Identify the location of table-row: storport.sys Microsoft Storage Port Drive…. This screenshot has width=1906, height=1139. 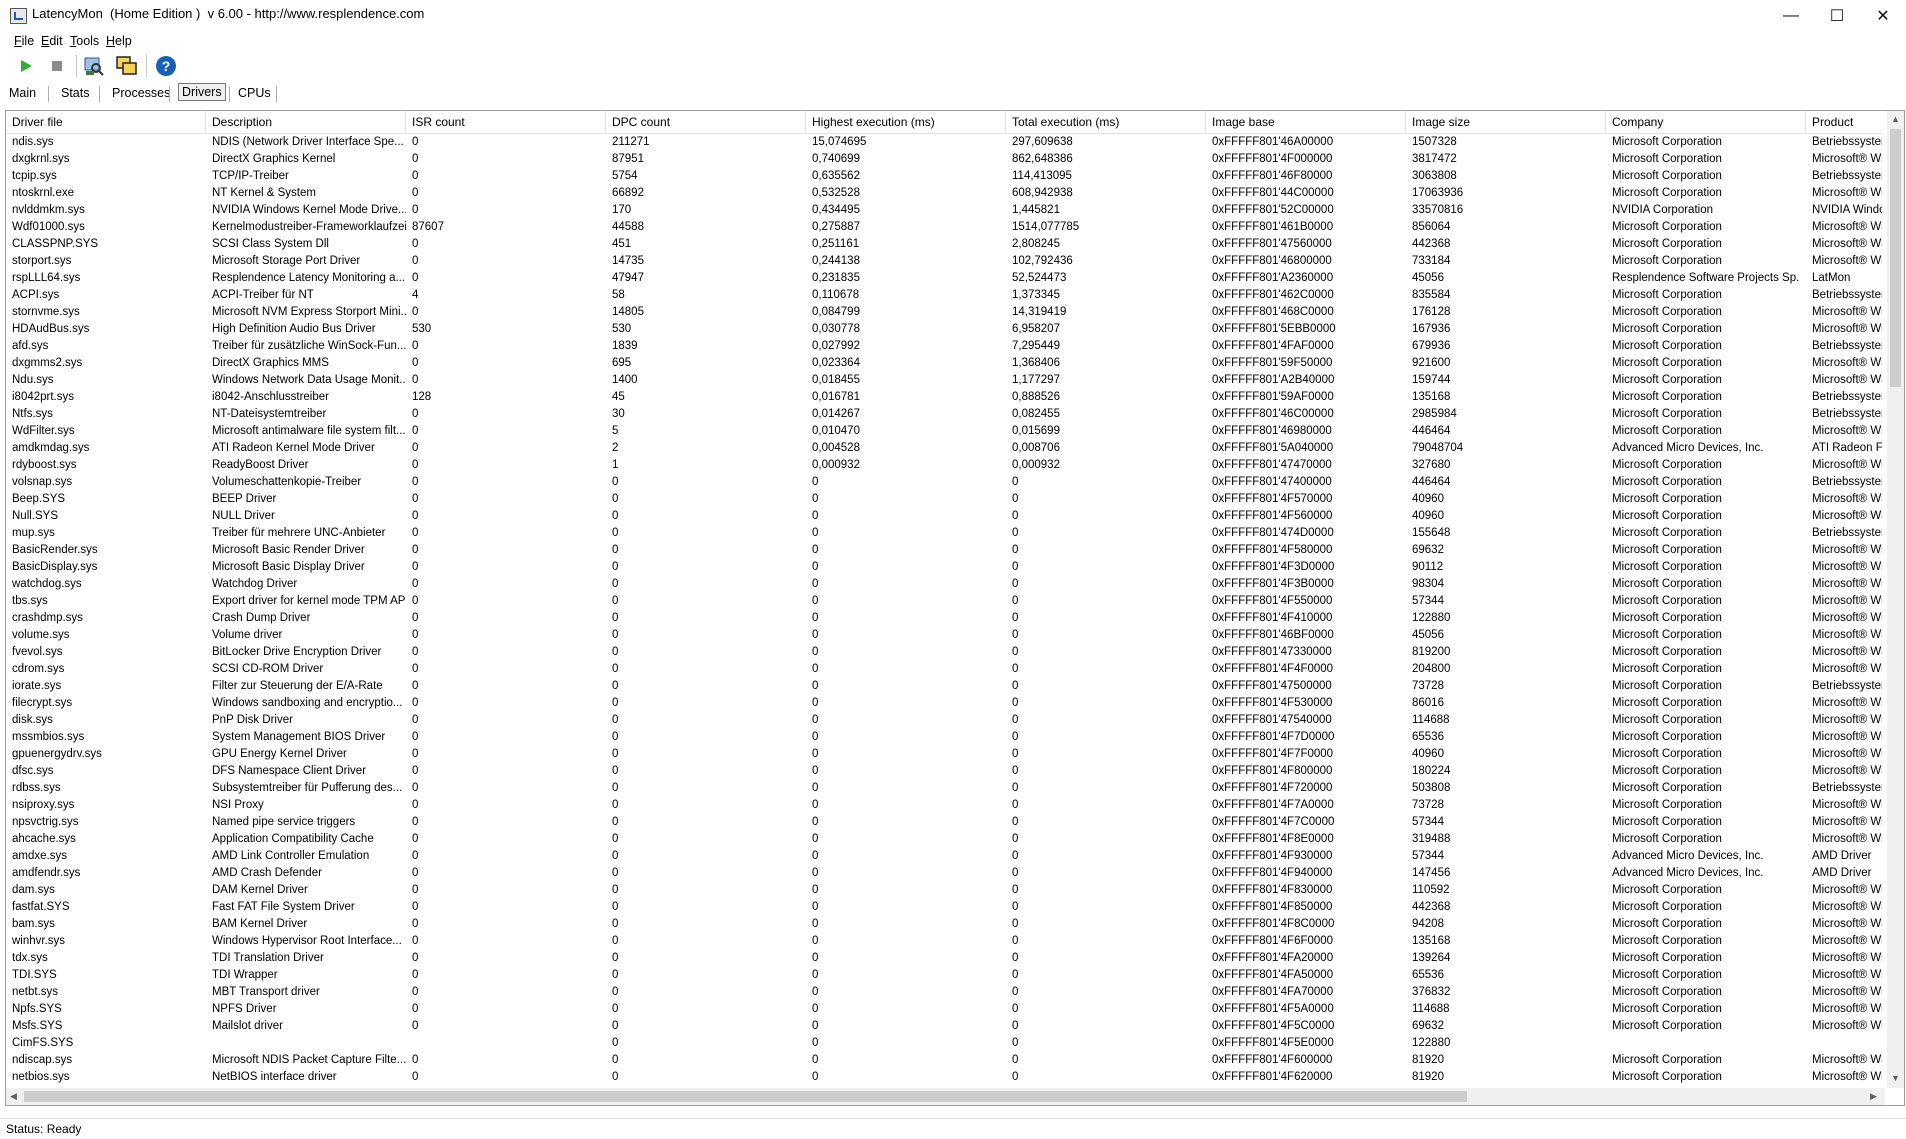
(944, 261).